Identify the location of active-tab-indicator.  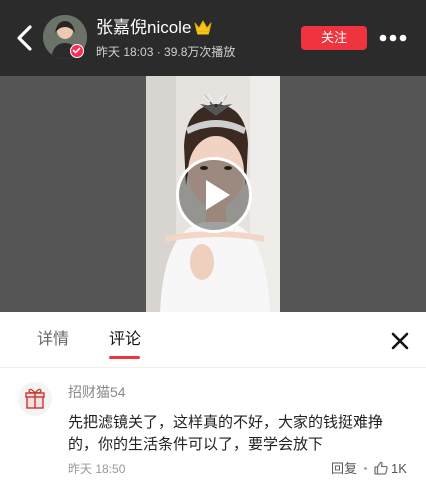
(124, 357).